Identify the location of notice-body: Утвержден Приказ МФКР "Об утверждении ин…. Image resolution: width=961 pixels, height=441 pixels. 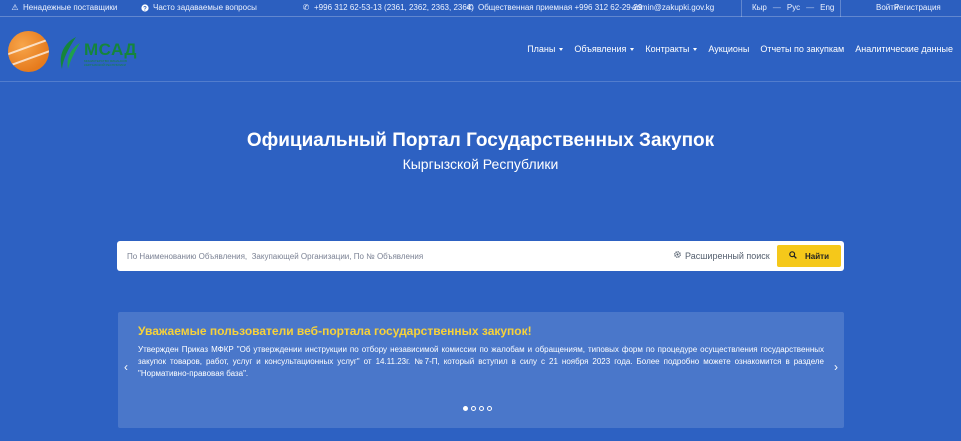
(481, 361).